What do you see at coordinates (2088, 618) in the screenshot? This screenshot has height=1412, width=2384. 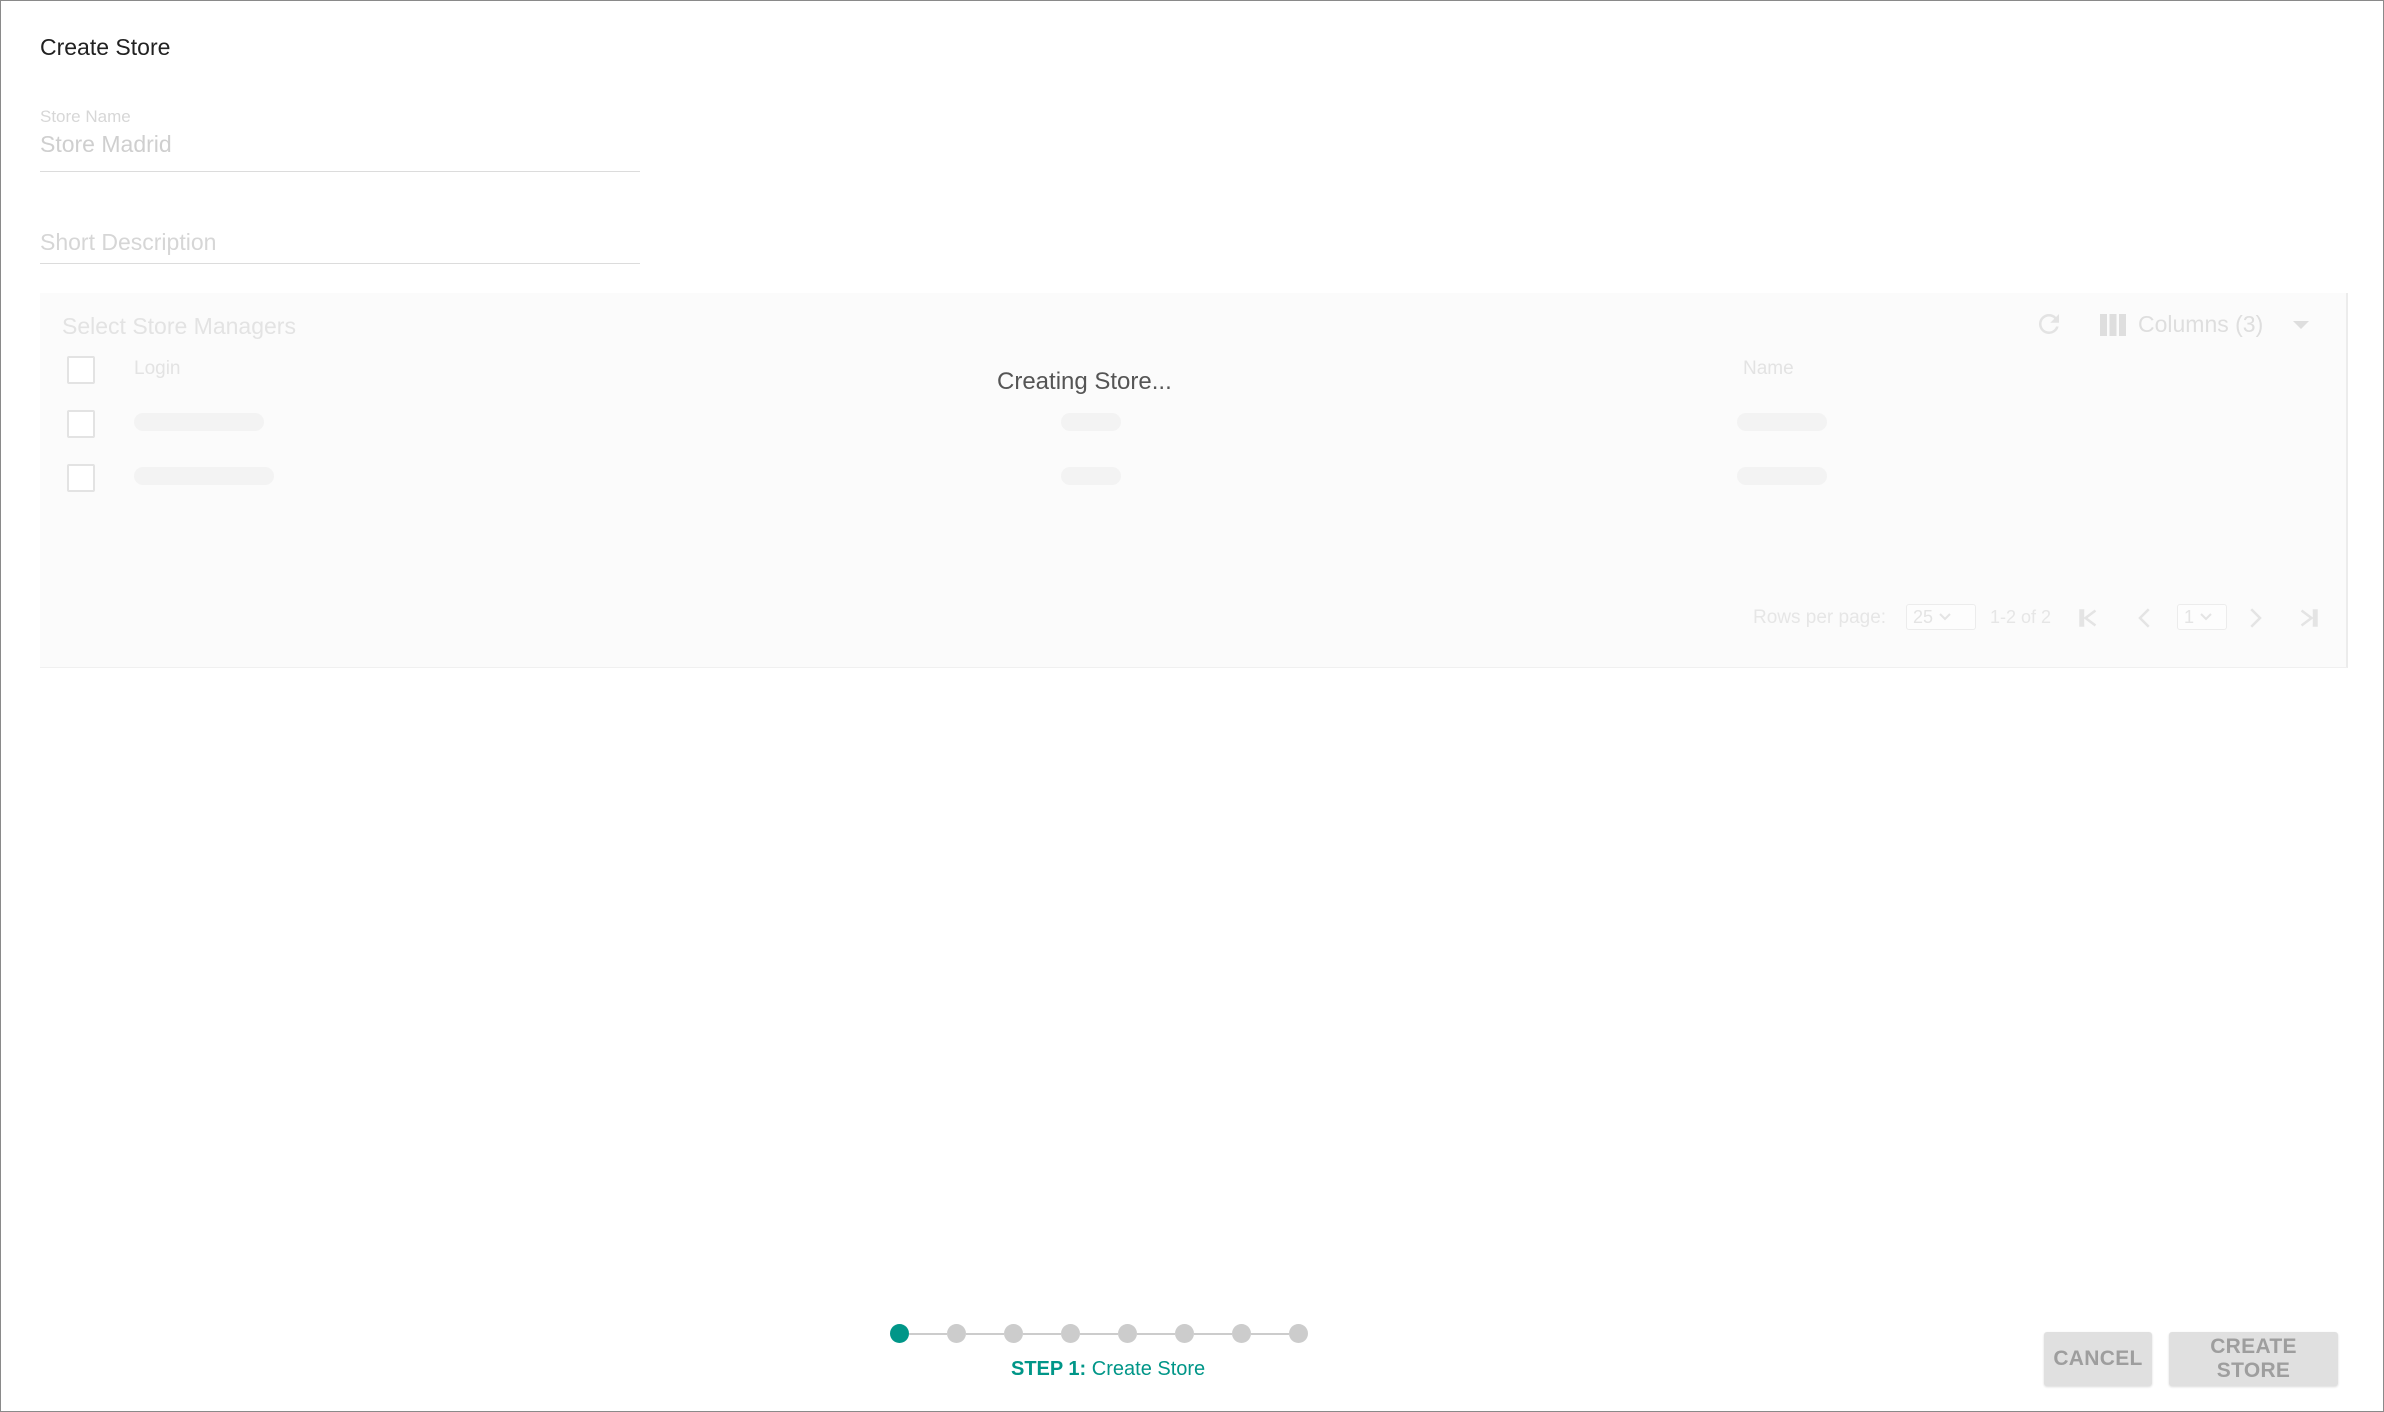 I see `first-page-icon` at bounding box center [2088, 618].